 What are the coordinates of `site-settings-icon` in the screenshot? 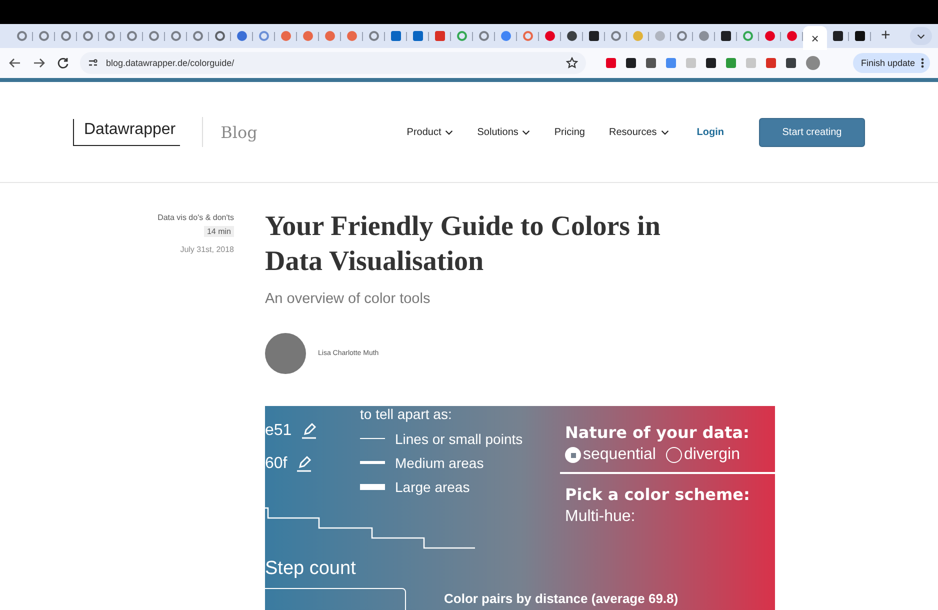 It's located at (93, 63).